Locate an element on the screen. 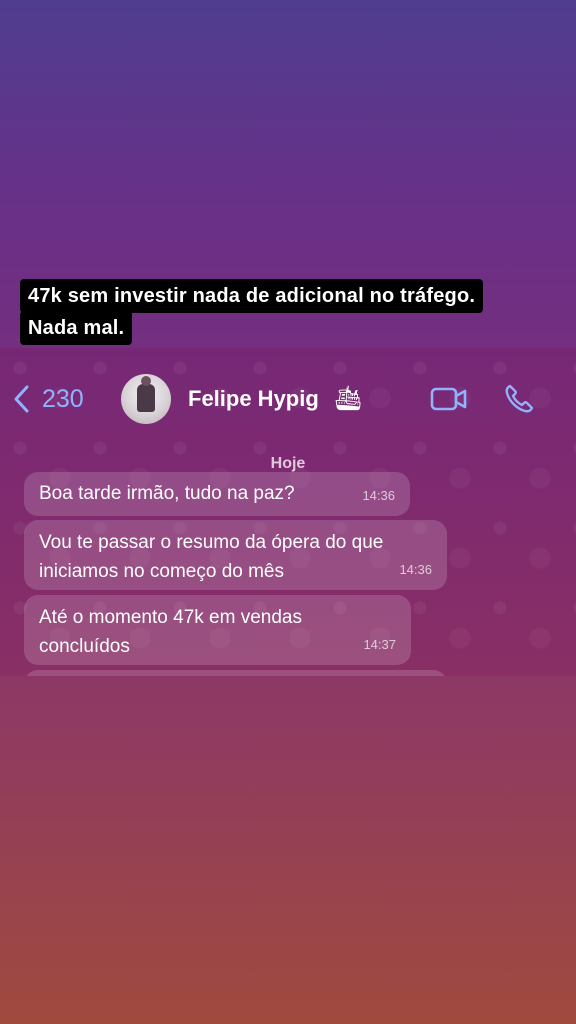  ship-emoji: 🛳 is located at coordinates (348, 398).